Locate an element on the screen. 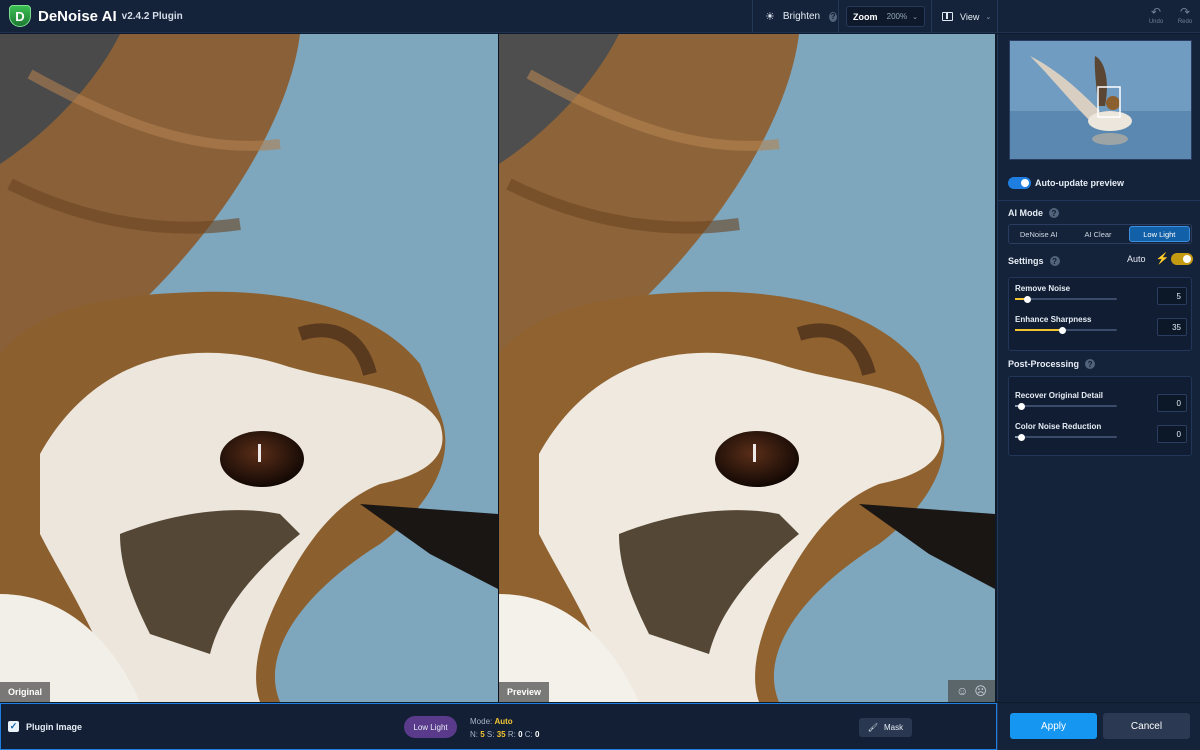 The height and width of the screenshot is (750, 1200). auto-update-label: Auto-update preview is located at coordinates (1080, 183).